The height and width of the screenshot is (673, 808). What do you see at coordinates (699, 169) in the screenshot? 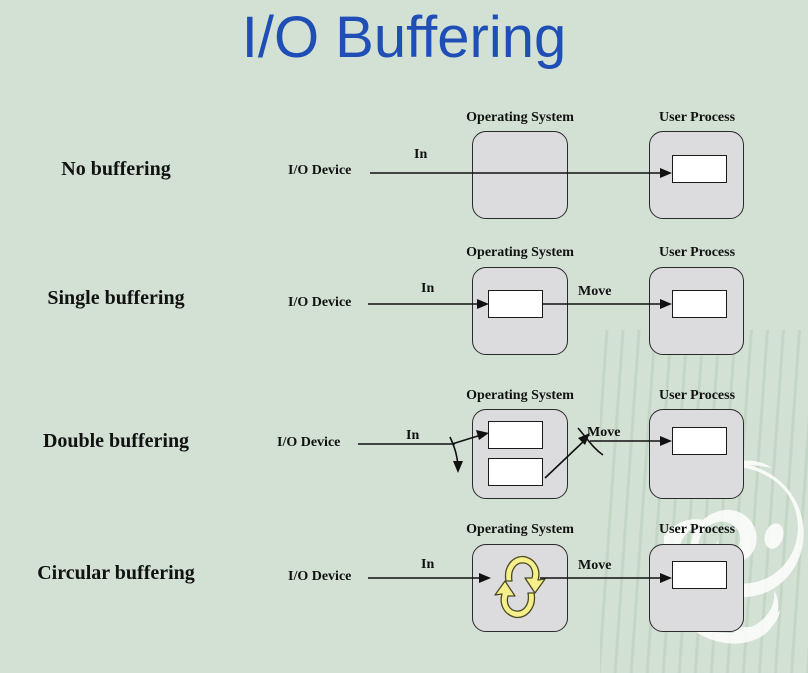
I see `user-buffer-row1` at bounding box center [699, 169].